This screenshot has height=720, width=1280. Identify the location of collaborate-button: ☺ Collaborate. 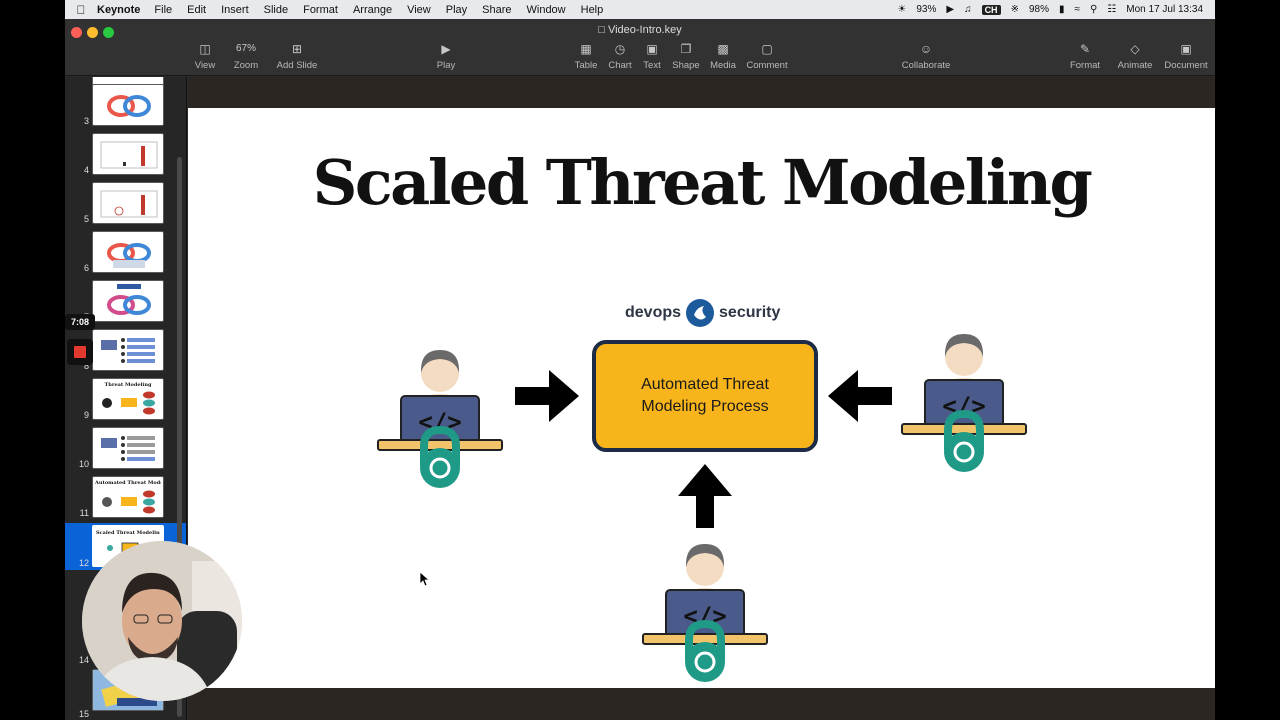
(926, 56).